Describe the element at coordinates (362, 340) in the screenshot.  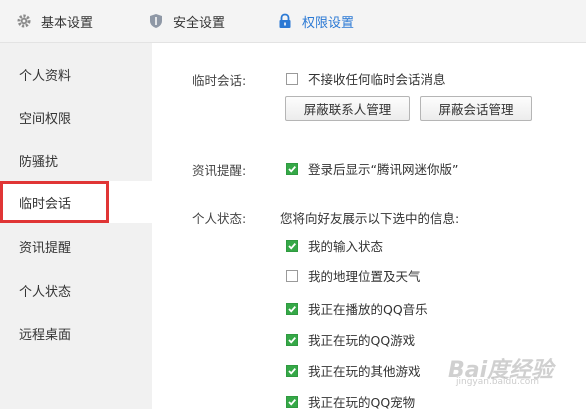
I see `status-option-text: 我正在玩的QQ游戏` at that location.